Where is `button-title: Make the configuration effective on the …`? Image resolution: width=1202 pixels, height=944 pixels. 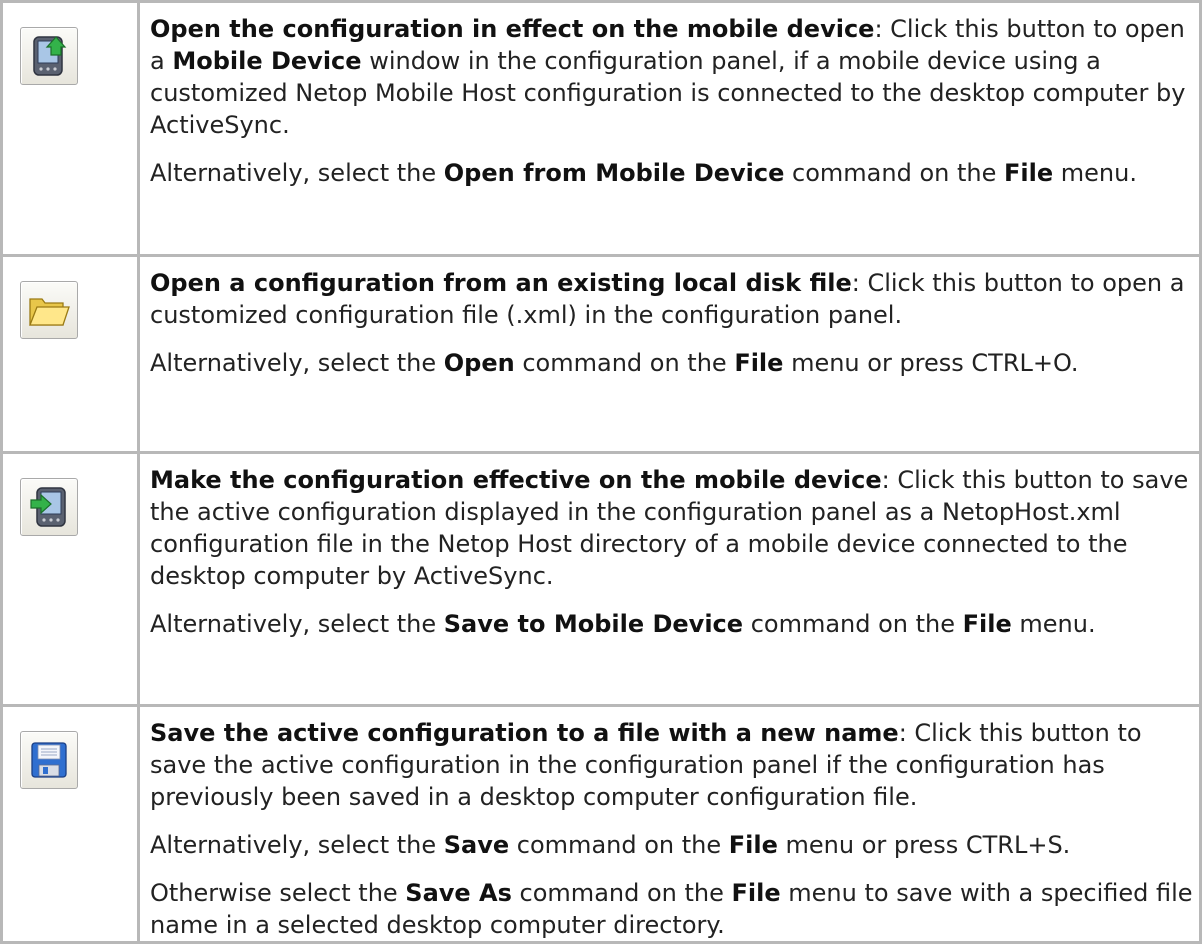
button-title: Make the configuration effective on the … is located at coordinates (516, 480).